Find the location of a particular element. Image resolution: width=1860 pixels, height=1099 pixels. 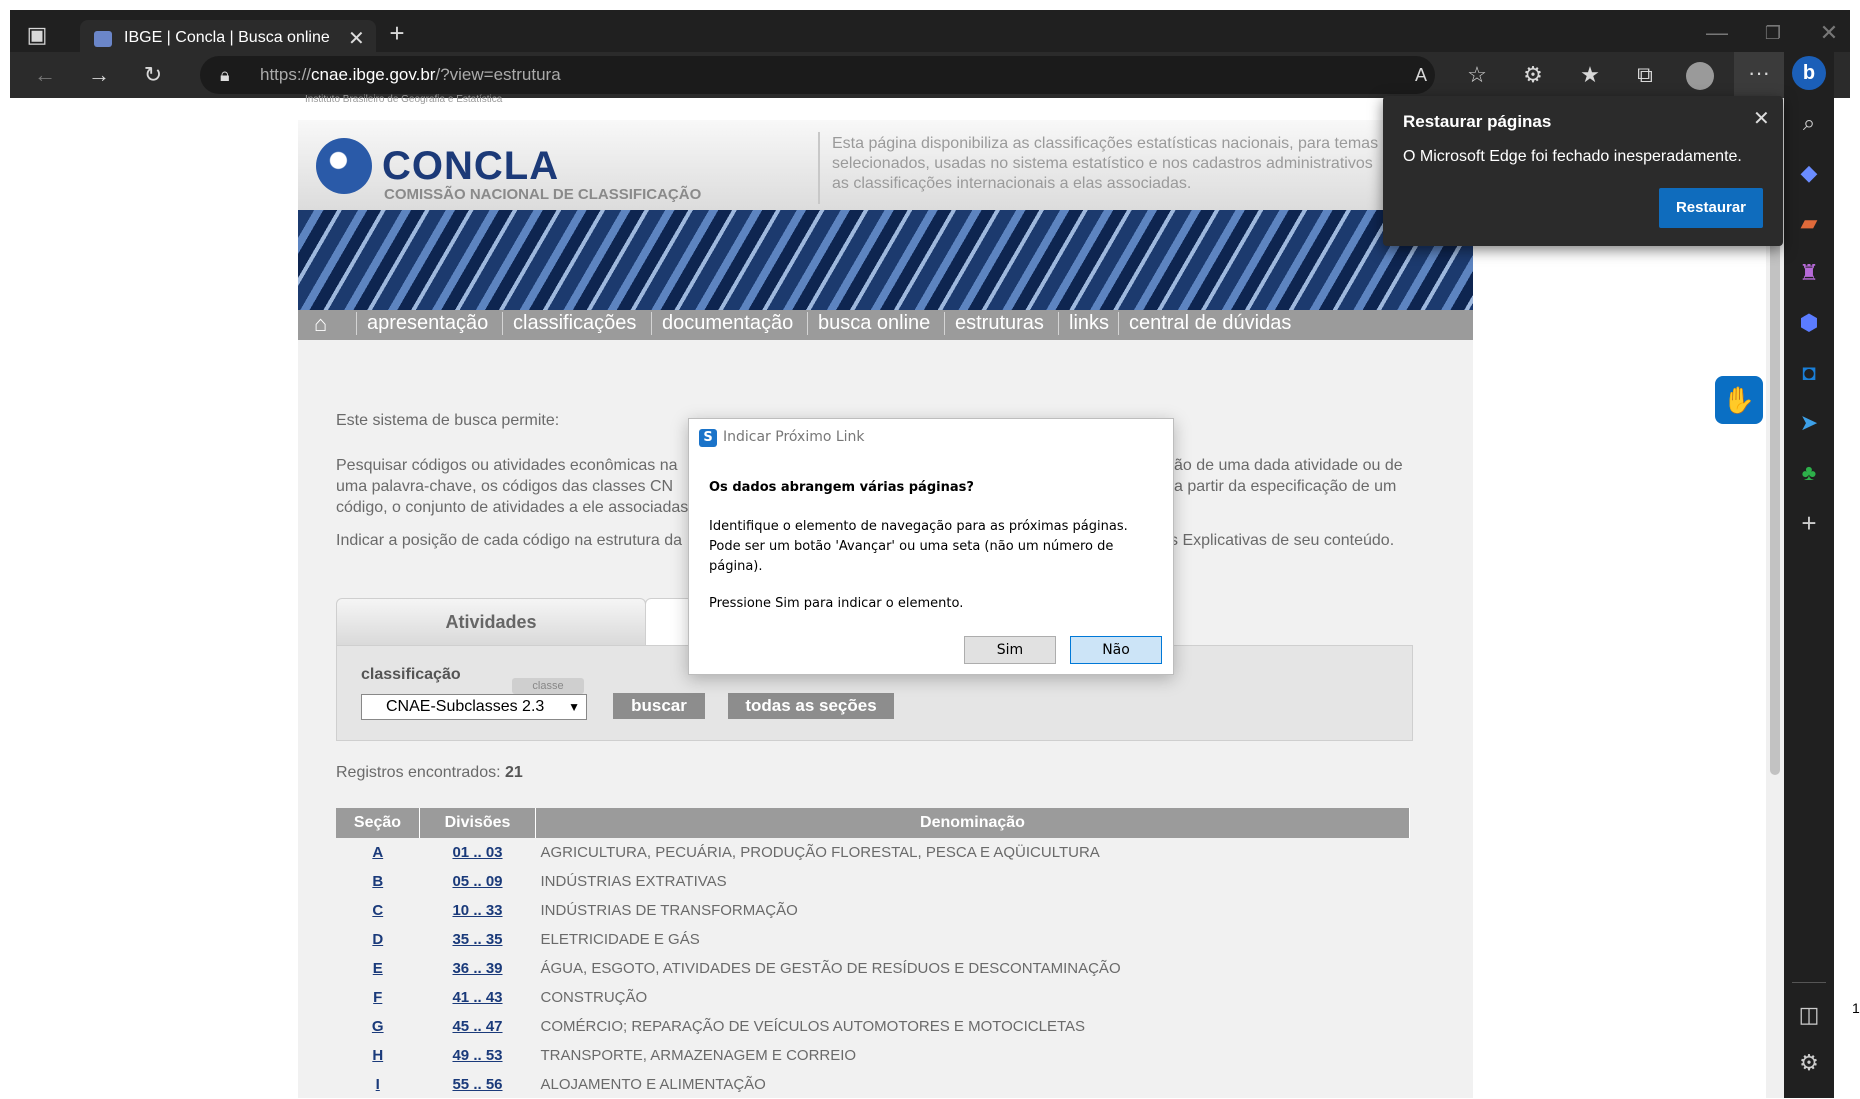

extensions-icon: ⚙ is located at coordinates (1533, 75).